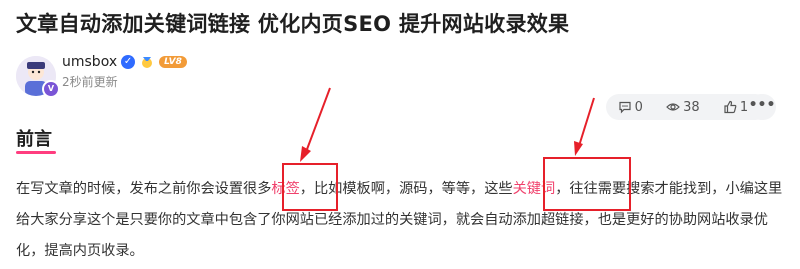 The width and height of the screenshot is (800, 269). I want to click on views-stat: 38, so click(683, 107).